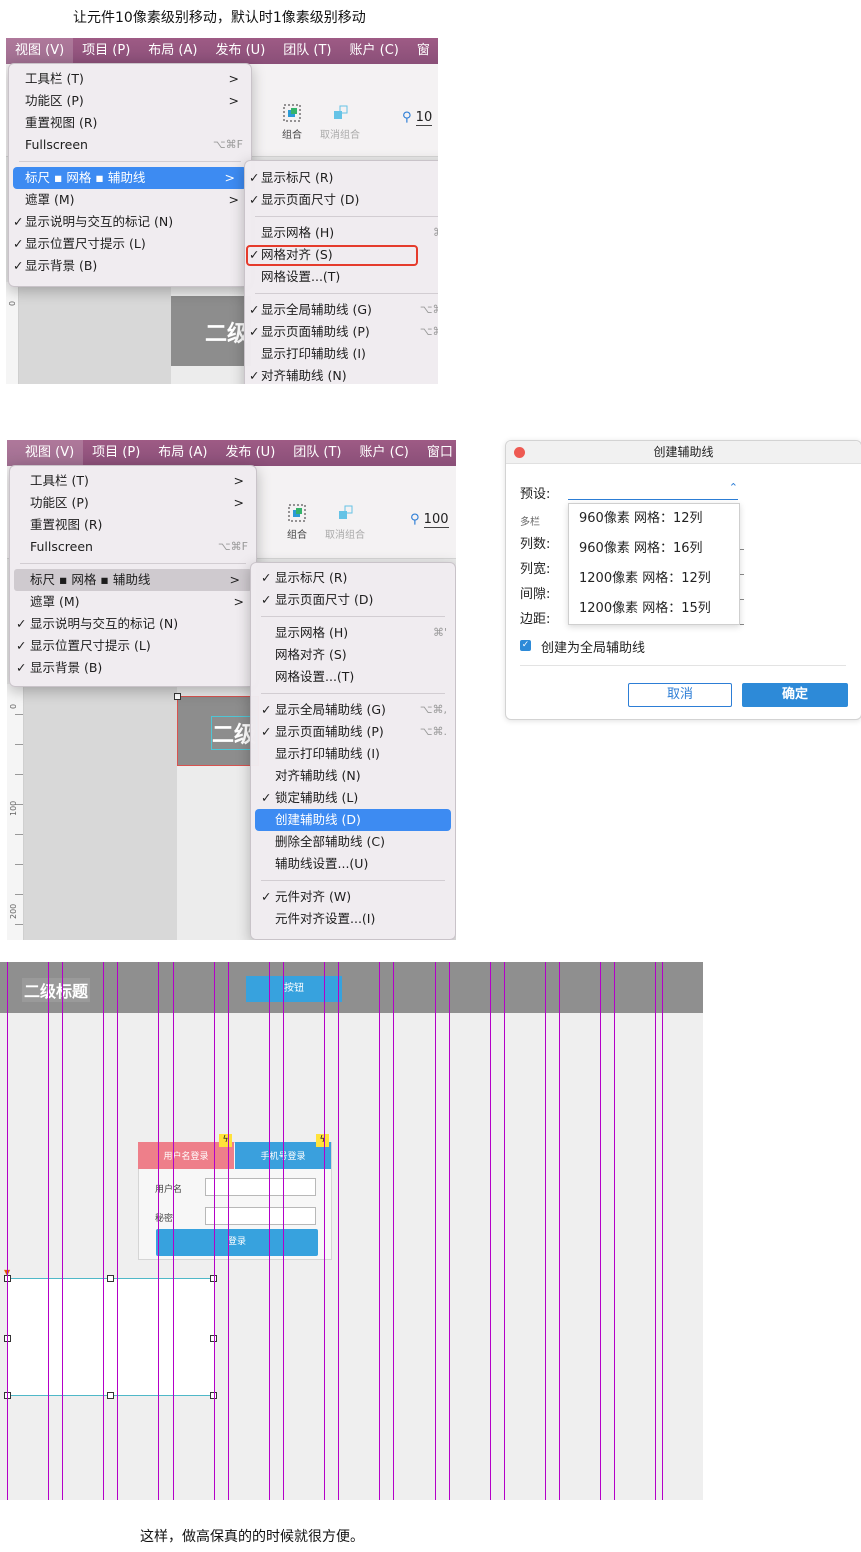 The width and height of the screenshot is (861, 1552). Describe the element at coordinates (525, 645) in the screenshot. I see `global-guides-checkbox: ✓` at that location.